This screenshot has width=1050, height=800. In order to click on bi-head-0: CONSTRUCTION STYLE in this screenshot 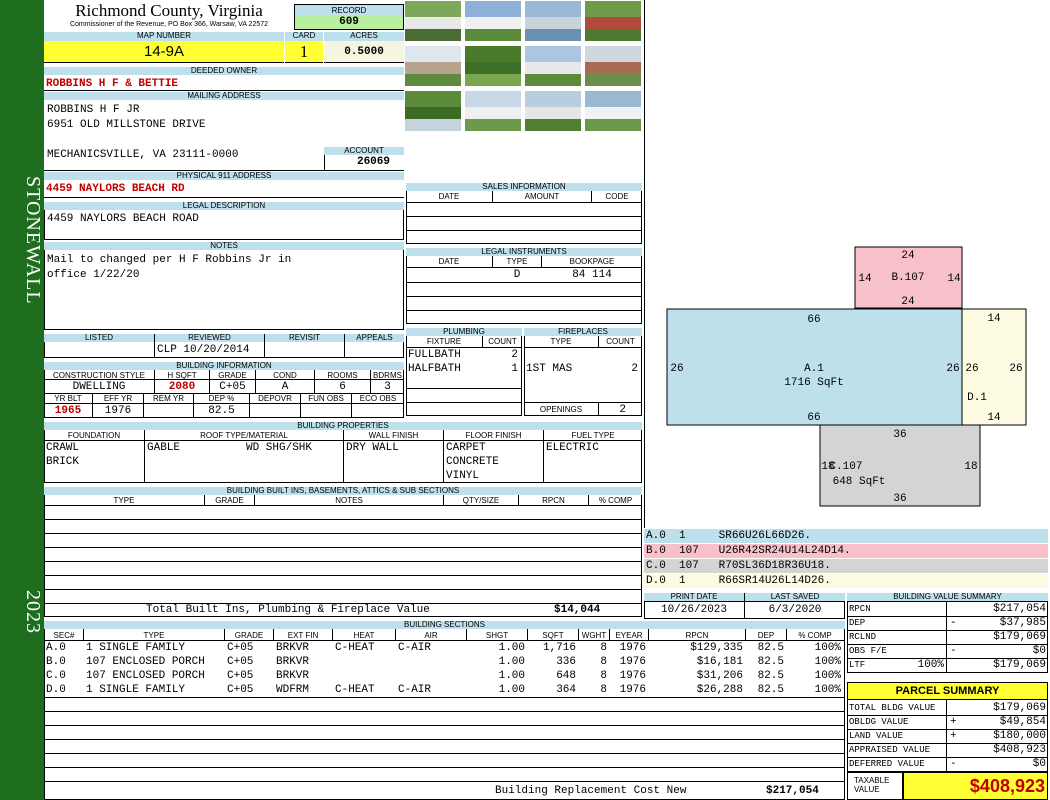, I will do `click(98, 375)`.